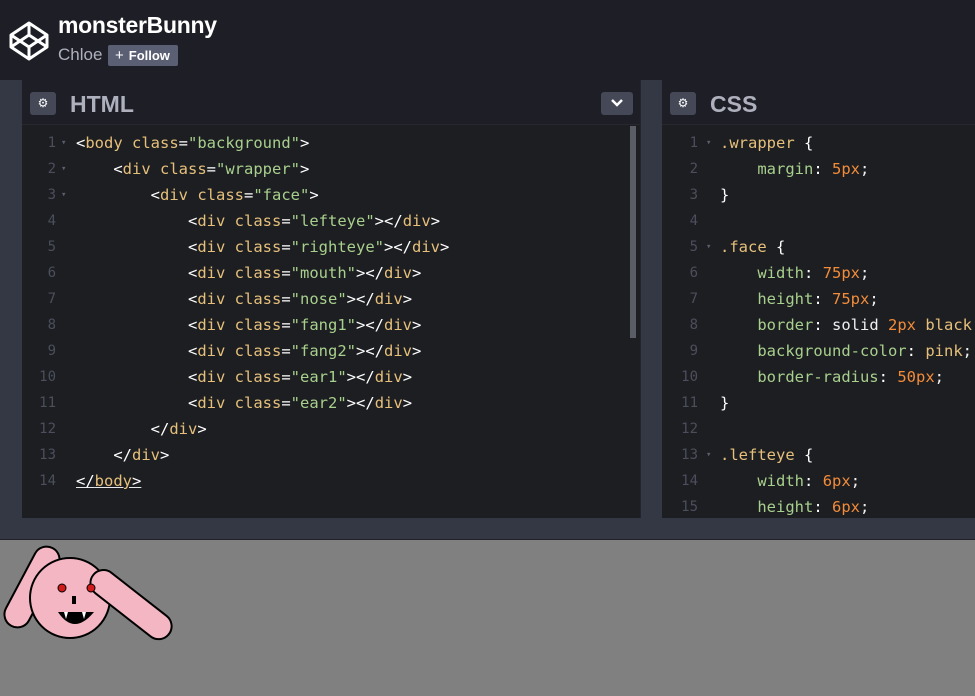 This screenshot has height=696, width=975. What do you see at coordinates (818, 221) in the screenshot?
I see `code-line: 4` at bounding box center [818, 221].